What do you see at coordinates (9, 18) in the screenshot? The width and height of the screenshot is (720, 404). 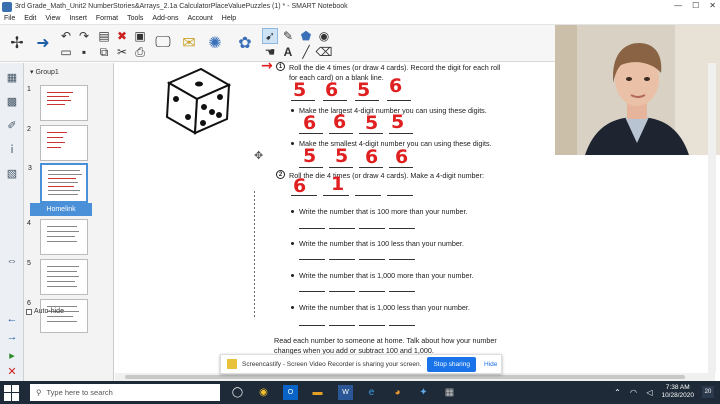 I see `menu-file: File` at bounding box center [9, 18].